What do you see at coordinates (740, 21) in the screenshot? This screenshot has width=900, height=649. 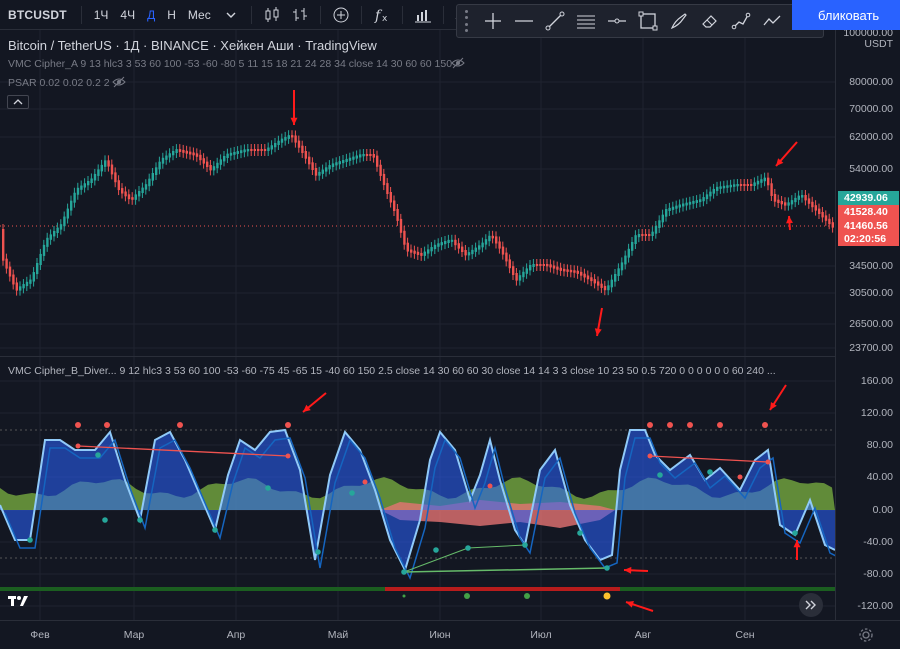 I see `path-icon` at bounding box center [740, 21].